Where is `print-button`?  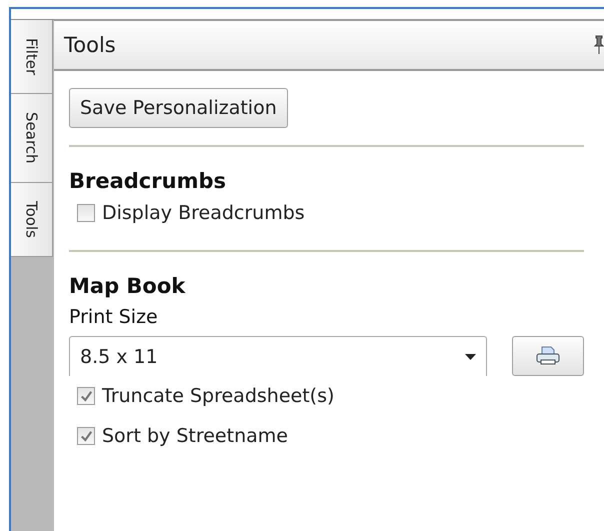
print-button is located at coordinates (548, 356).